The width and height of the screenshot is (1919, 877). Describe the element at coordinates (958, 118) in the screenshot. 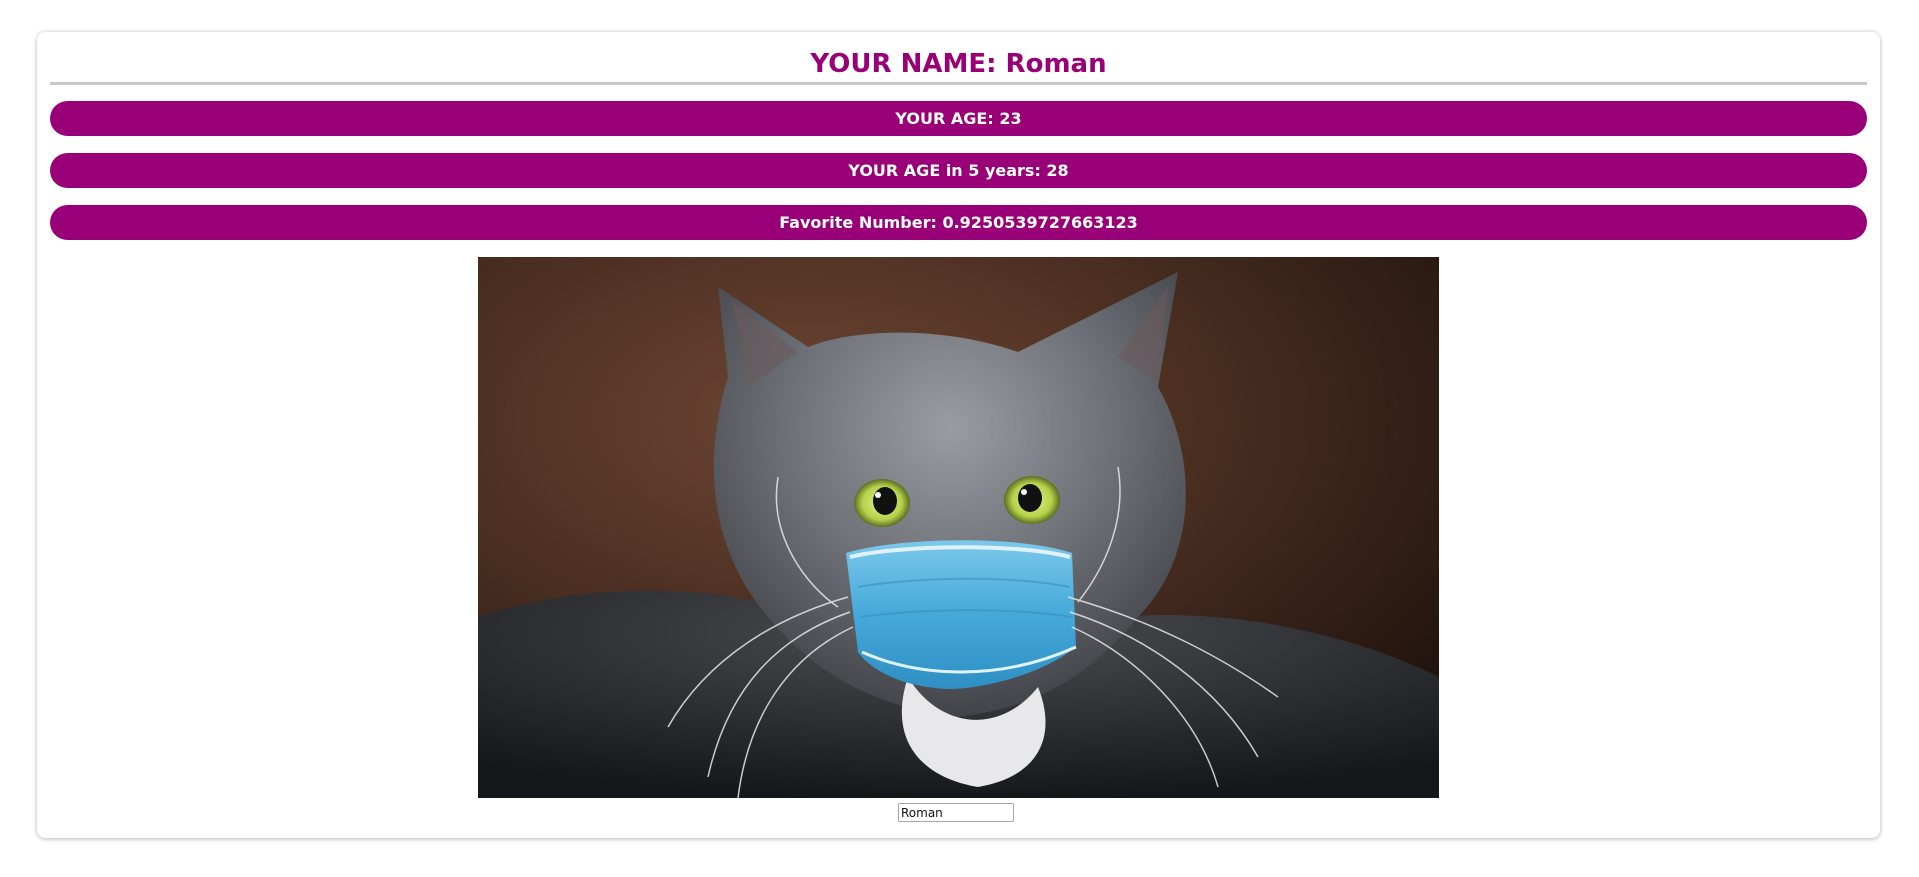

I see `age-banner: YOUR AGE: 23` at that location.